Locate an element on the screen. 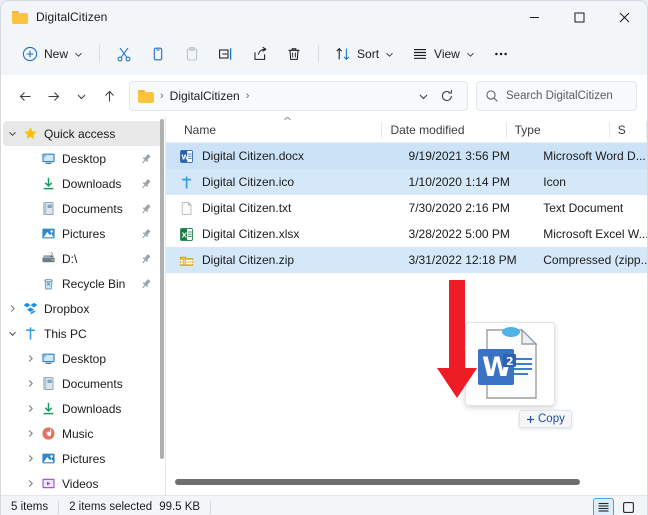 This screenshot has height=515, width=648. minimize-button is located at coordinates (534, 17).